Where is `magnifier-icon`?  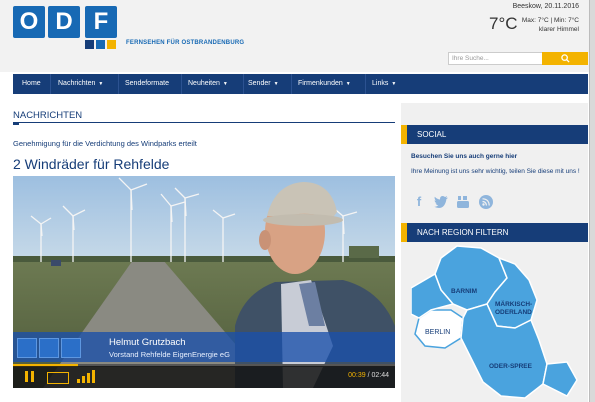 magnifier-icon is located at coordinates (565, 58).